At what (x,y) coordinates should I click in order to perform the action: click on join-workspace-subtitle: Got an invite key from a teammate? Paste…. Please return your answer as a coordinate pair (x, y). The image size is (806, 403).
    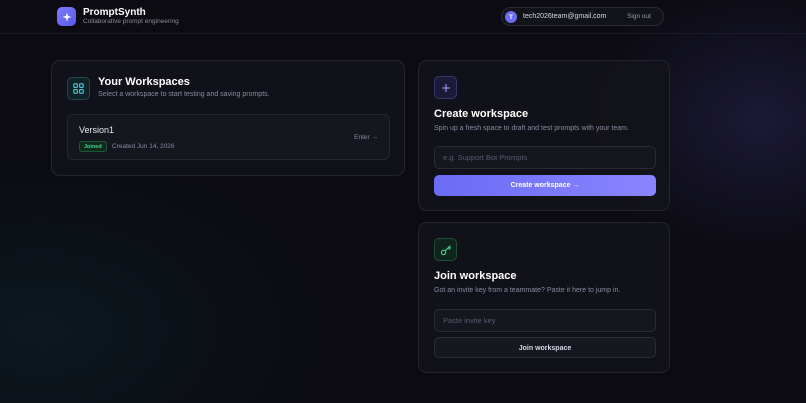
    Looking at the image, I should click on (527, 290).